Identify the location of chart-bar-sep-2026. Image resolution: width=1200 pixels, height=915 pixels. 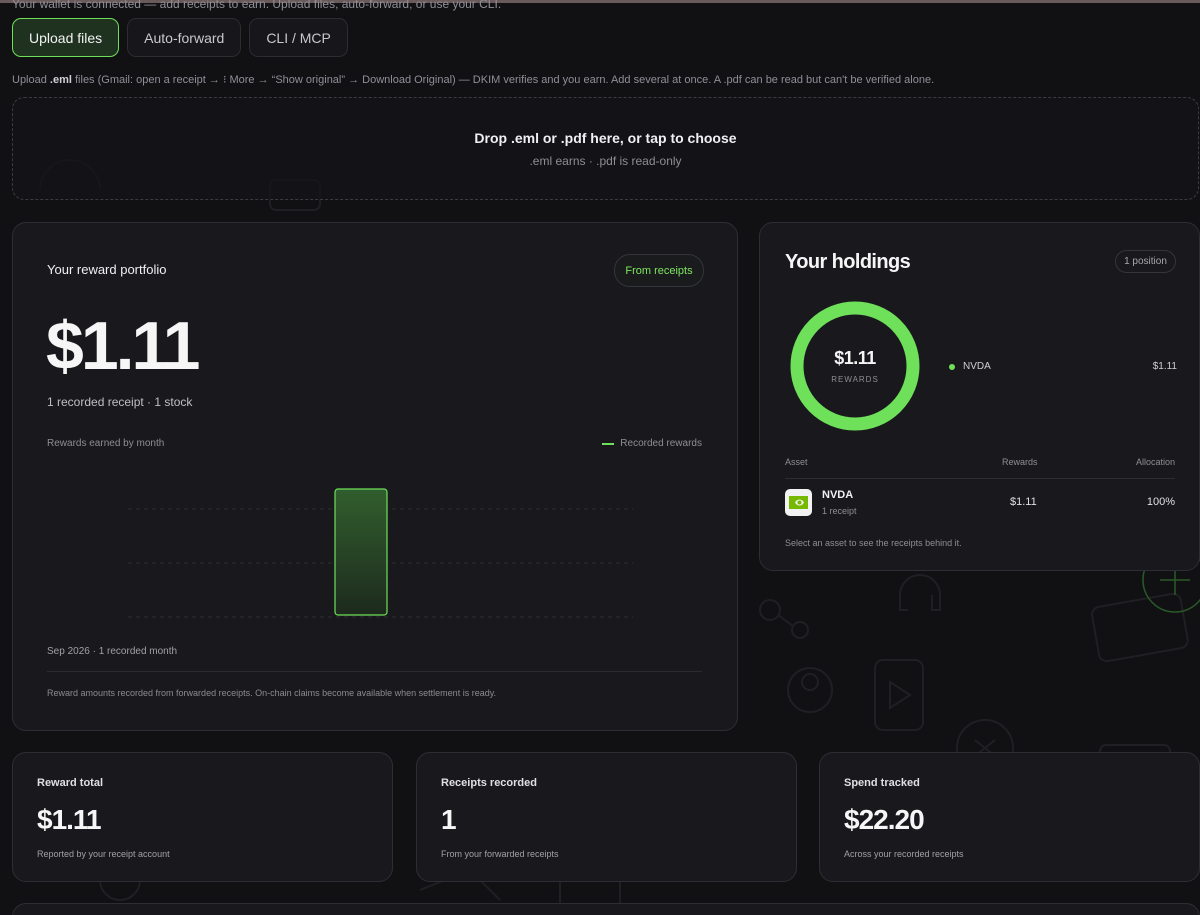
(361, 552).